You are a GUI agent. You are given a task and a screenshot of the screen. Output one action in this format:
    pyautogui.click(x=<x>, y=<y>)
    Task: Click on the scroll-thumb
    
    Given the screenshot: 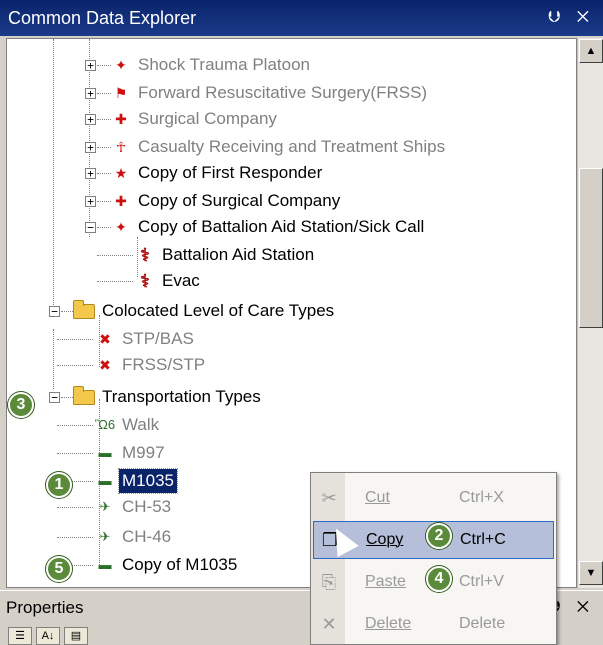 What is the action you would take?
    pyautogui.click(x=591, y=248)
    